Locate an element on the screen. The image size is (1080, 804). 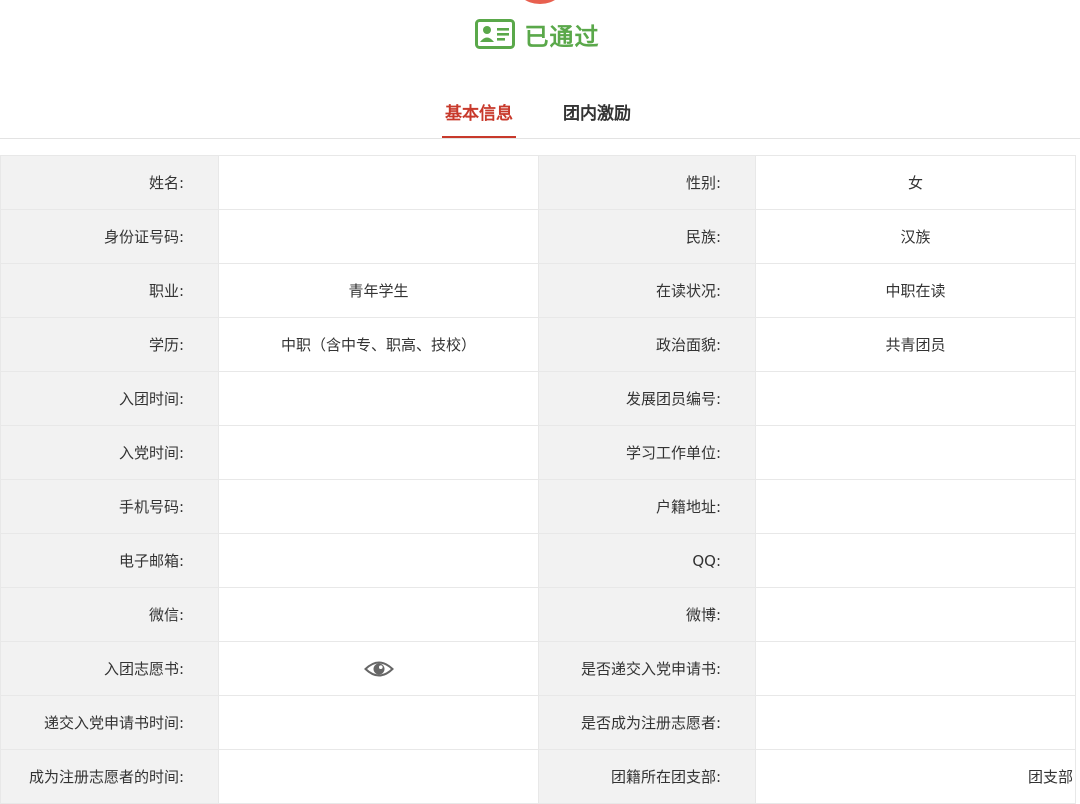
table-row: 手机号码: 户籍地址: is located at coordinates (538, 506).